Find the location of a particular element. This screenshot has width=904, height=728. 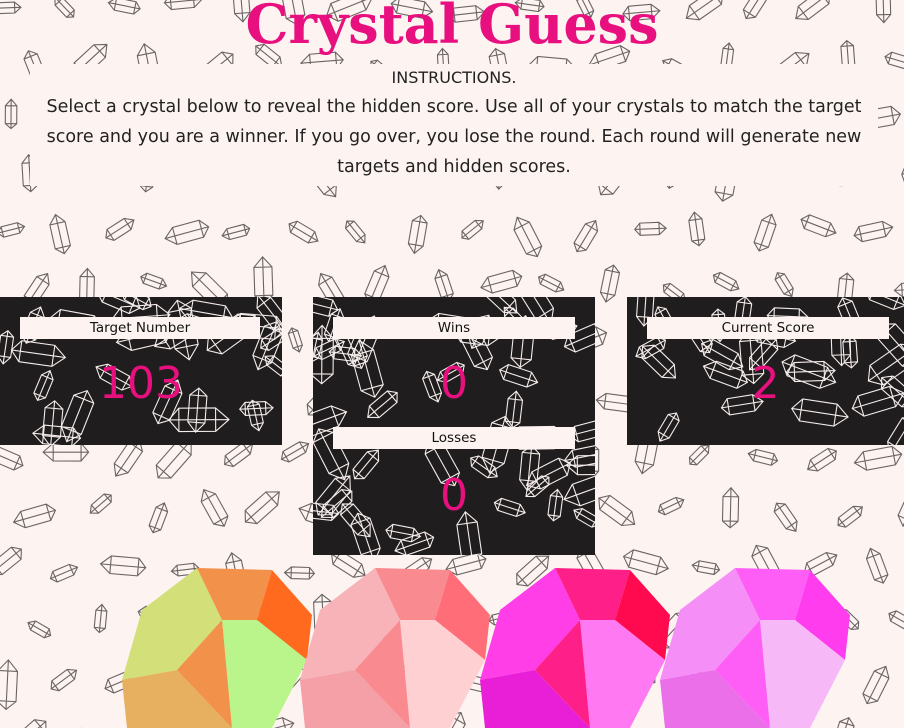

crystal-lilac is located at coordinates (770, 644).